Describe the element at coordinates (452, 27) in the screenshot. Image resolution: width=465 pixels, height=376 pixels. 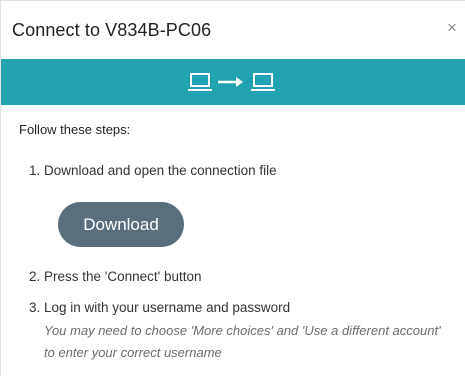
I see `close-icon: ×` at that location.